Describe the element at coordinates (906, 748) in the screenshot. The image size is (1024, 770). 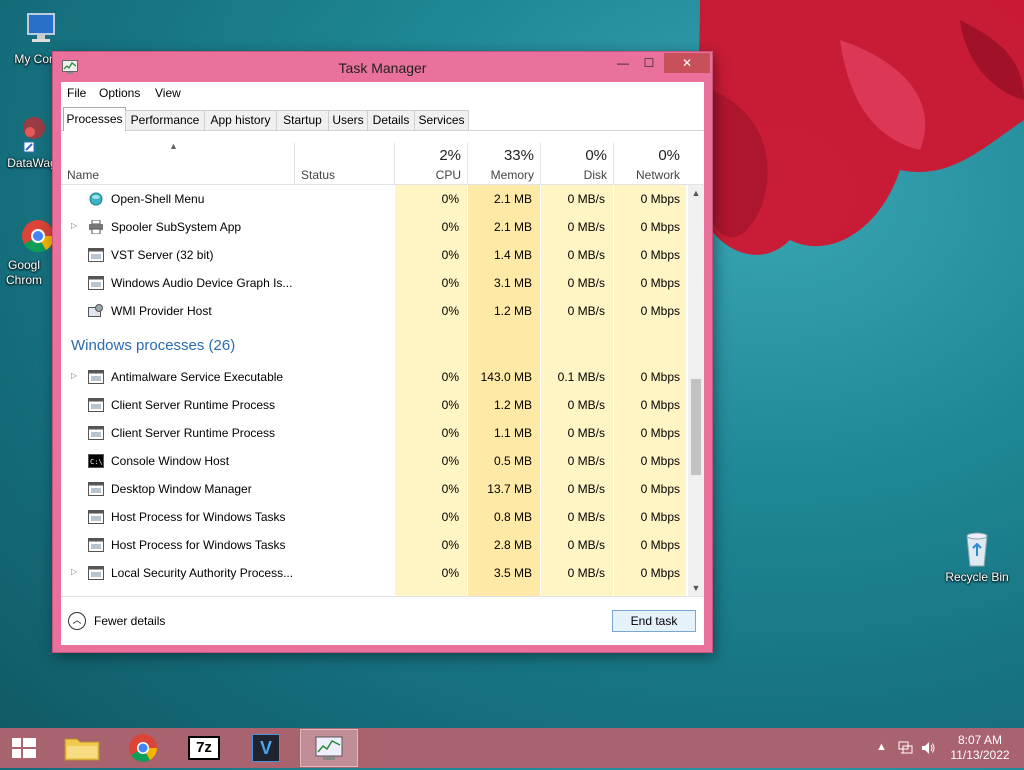
I see `network-icon` at that location.